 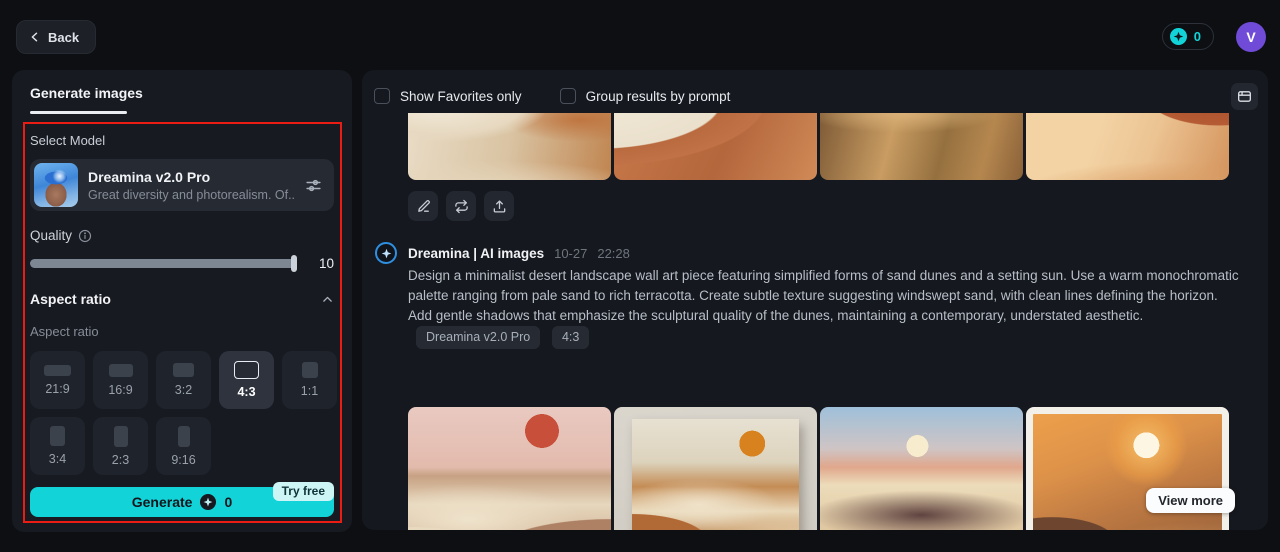 What do you see at coordinates (478, 337) in the screenshot?
I see `prompt-model-badge: Dreamina v2.0 Pro` at bounding box center [478, 337].